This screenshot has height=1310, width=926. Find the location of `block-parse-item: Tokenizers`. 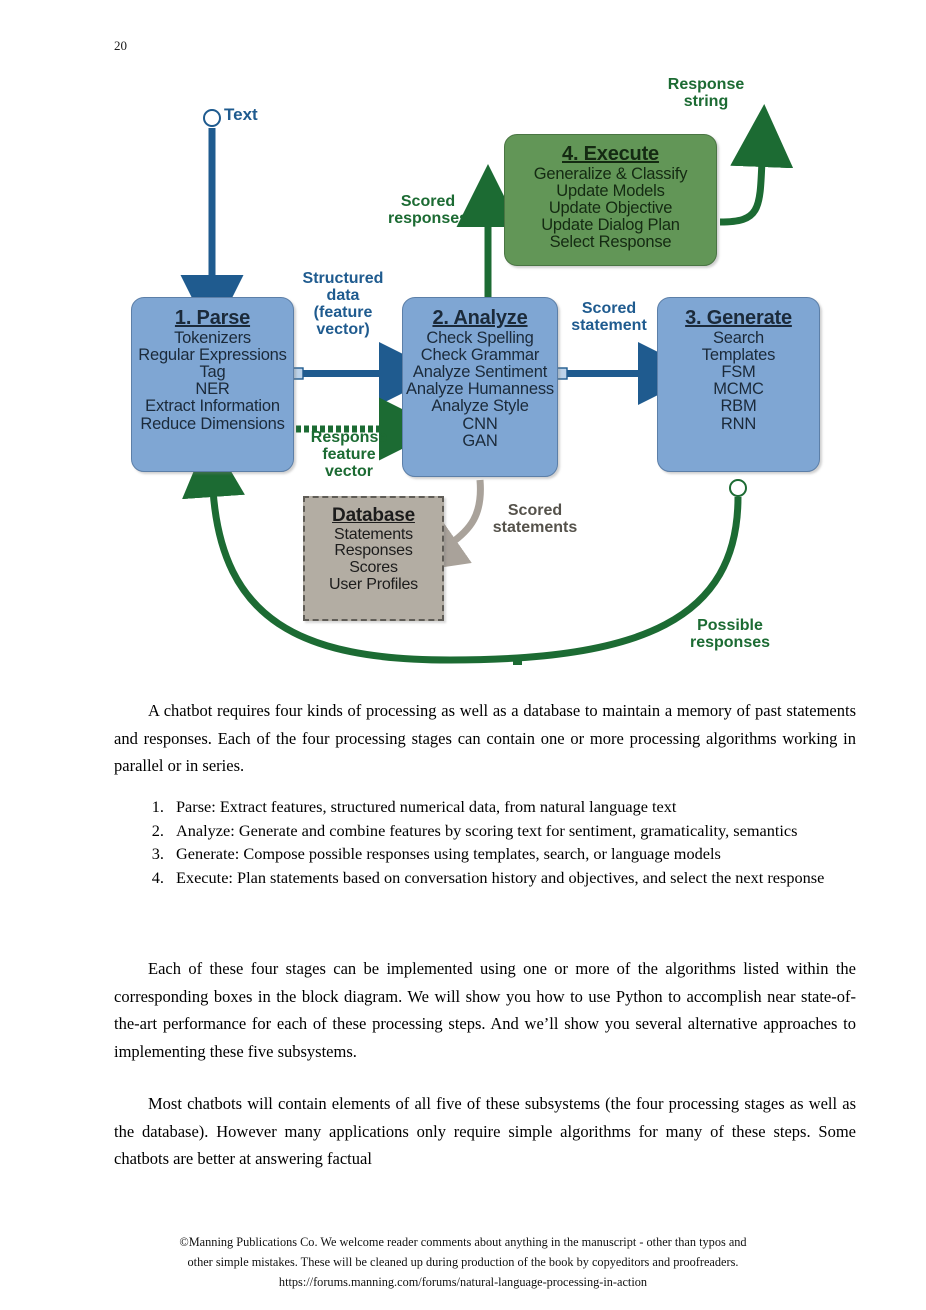

block-parse-item: Tokenizers is located at coordinates (212, 337).